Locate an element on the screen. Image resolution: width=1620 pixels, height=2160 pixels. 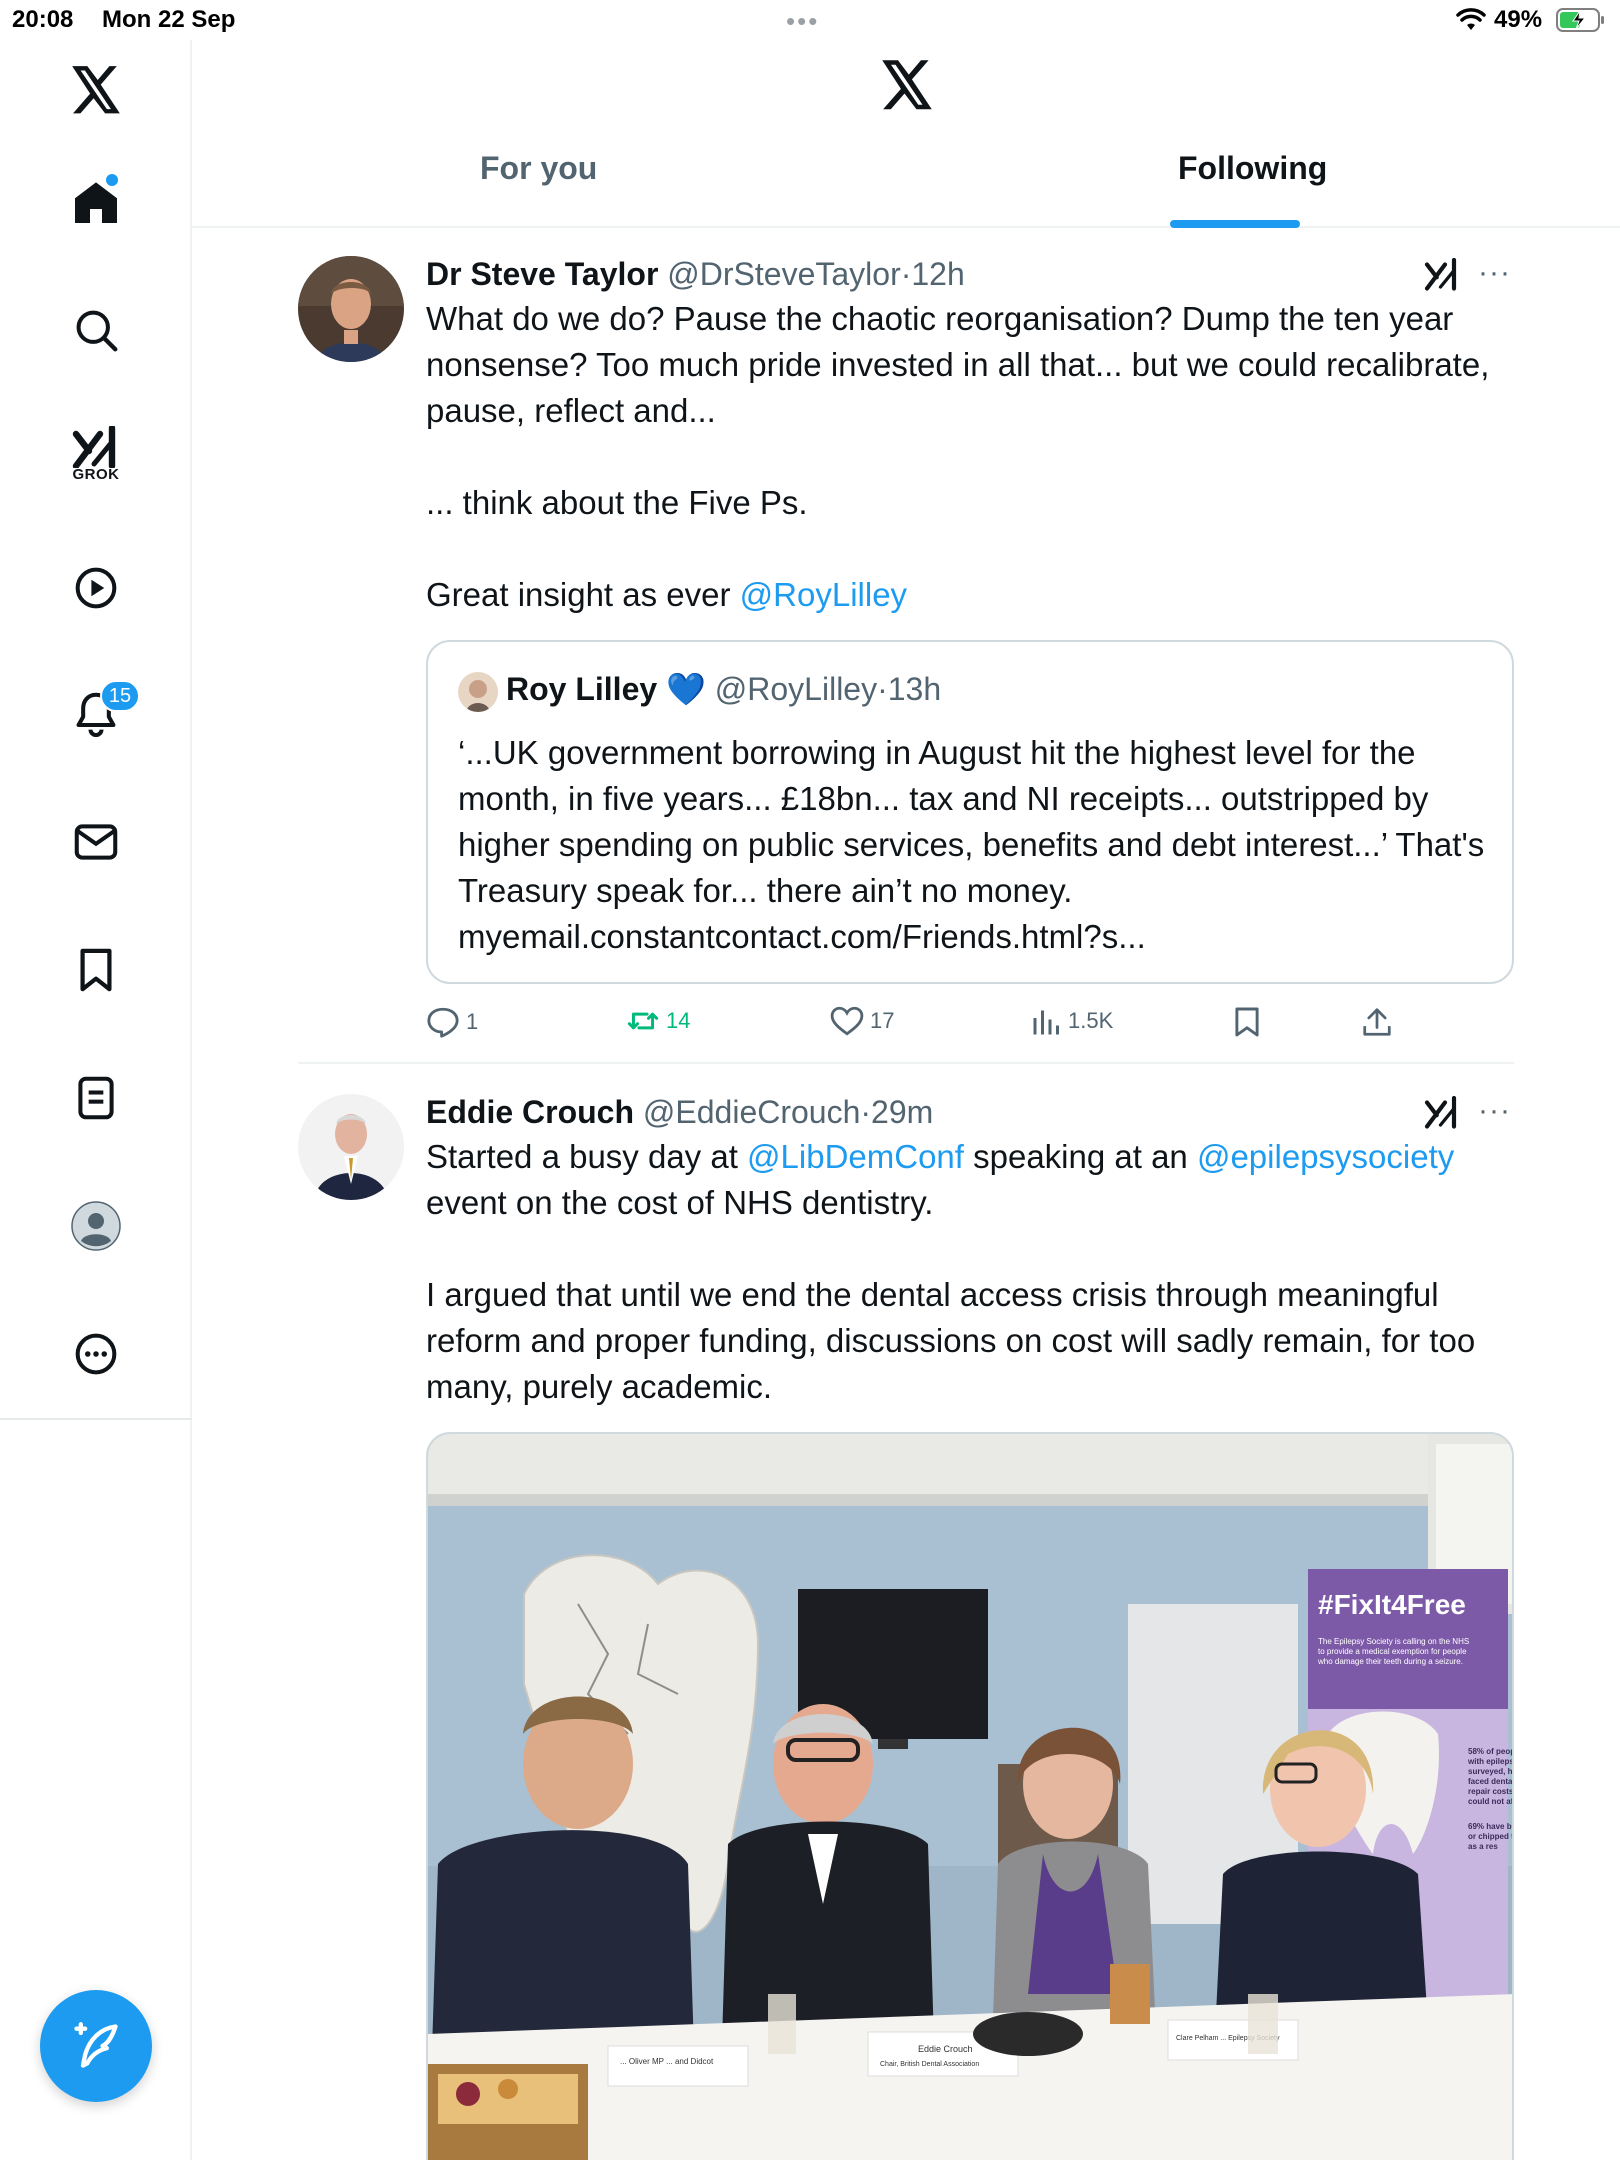
grok-label: GROK is located at coordinates (96, 474).